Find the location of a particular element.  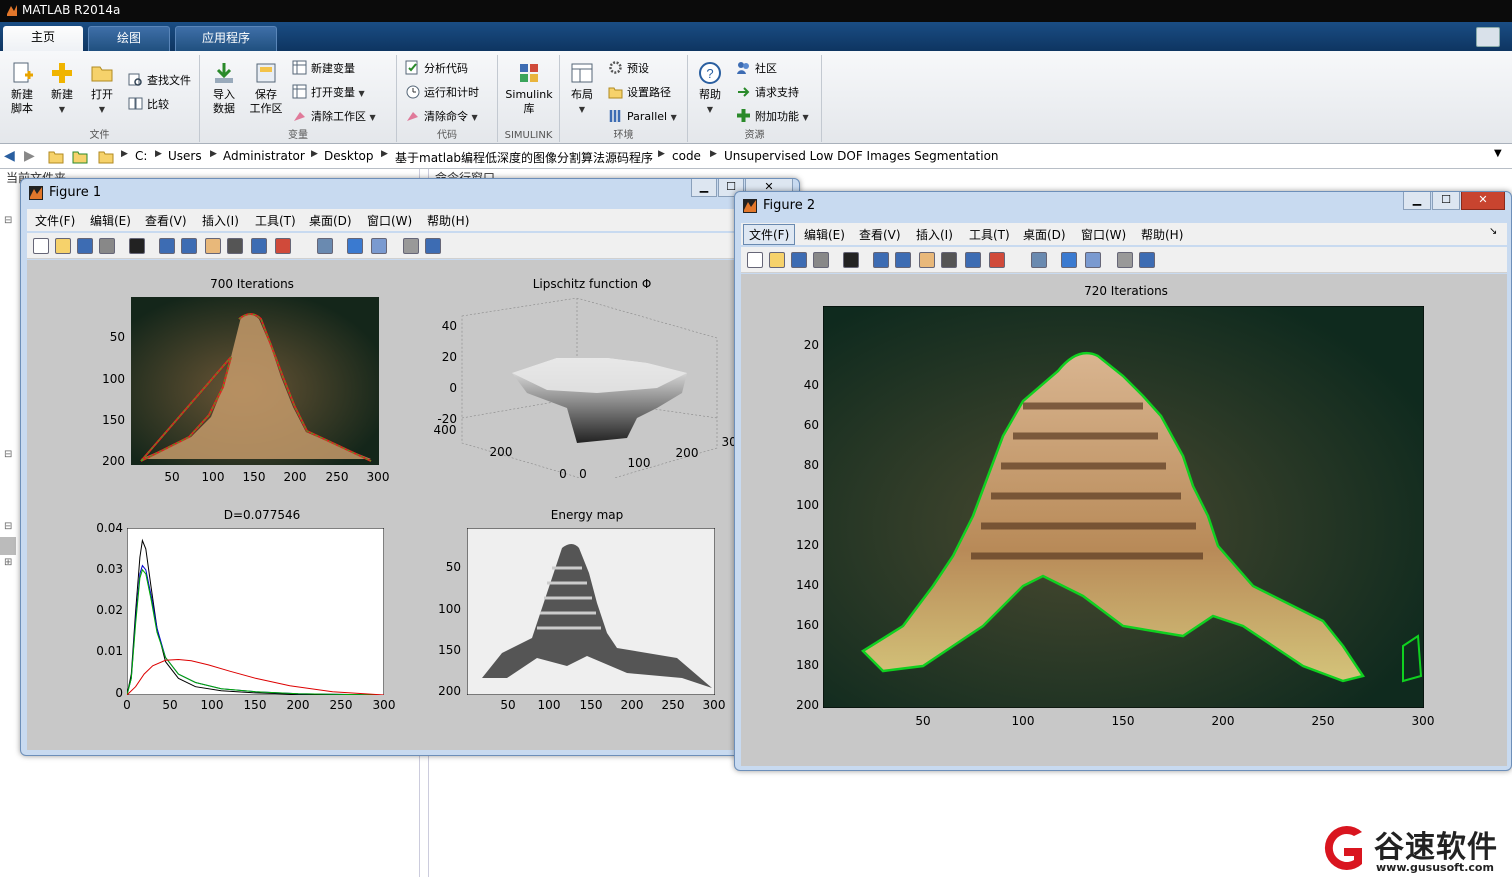

find-files-button: 查找文件 is located at coordinates (159, 81).